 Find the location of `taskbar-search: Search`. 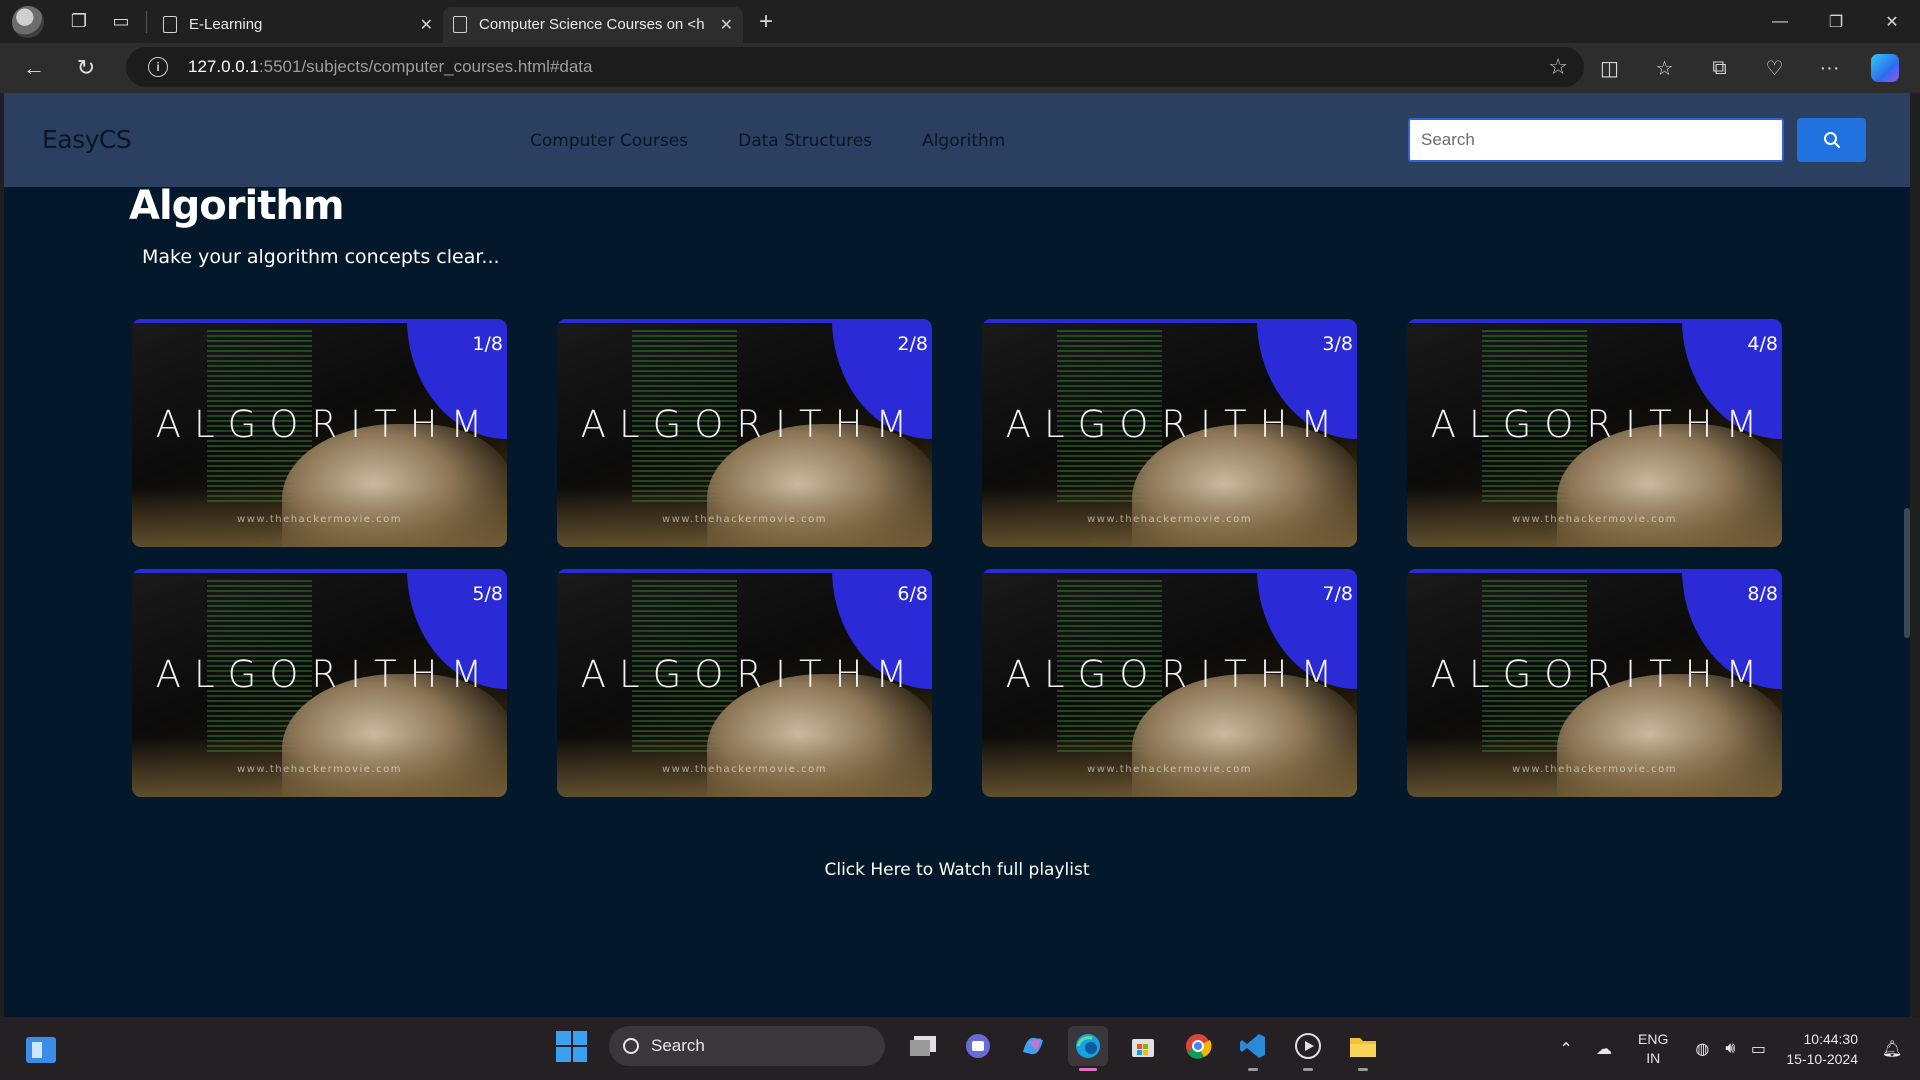

taskbar-search: Search is located at coordinates (747, 1046).